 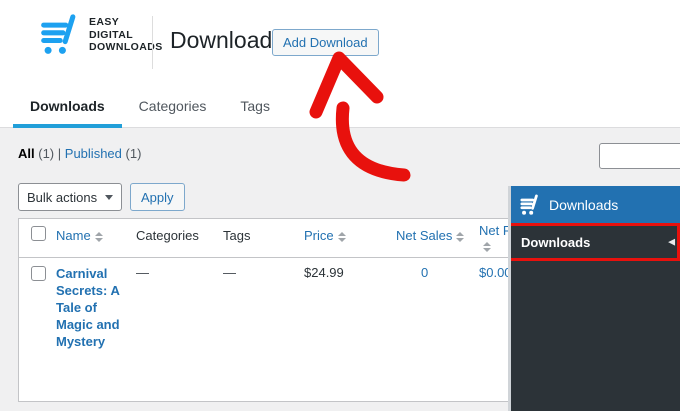 I want to click on row-categories-cell: —, so click(x=142, y=272).